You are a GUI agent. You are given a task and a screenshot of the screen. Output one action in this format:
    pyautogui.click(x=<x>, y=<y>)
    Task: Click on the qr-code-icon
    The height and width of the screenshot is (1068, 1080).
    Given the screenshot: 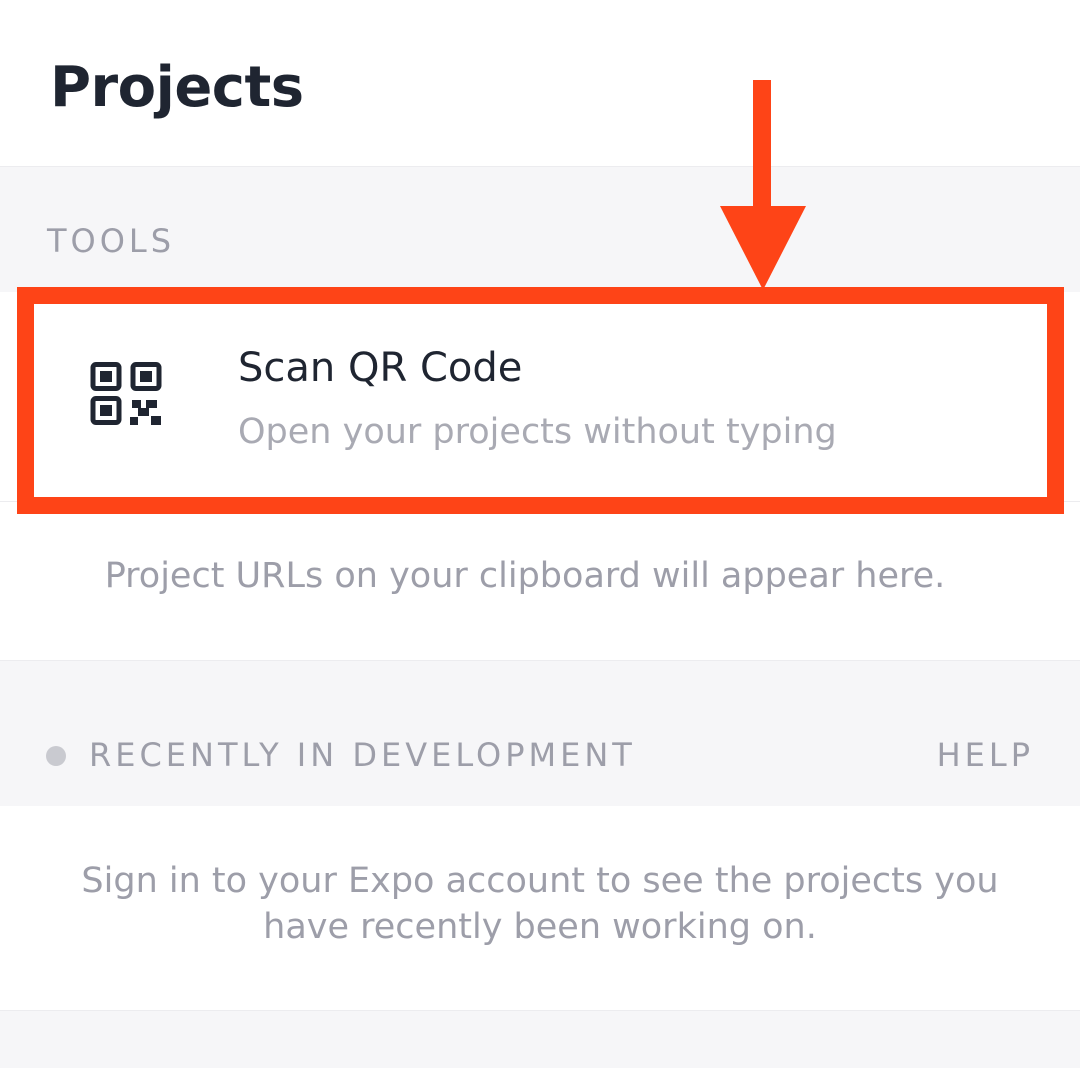 What is the action you would take?
    pyautogui.click(x=126, y=393)
    